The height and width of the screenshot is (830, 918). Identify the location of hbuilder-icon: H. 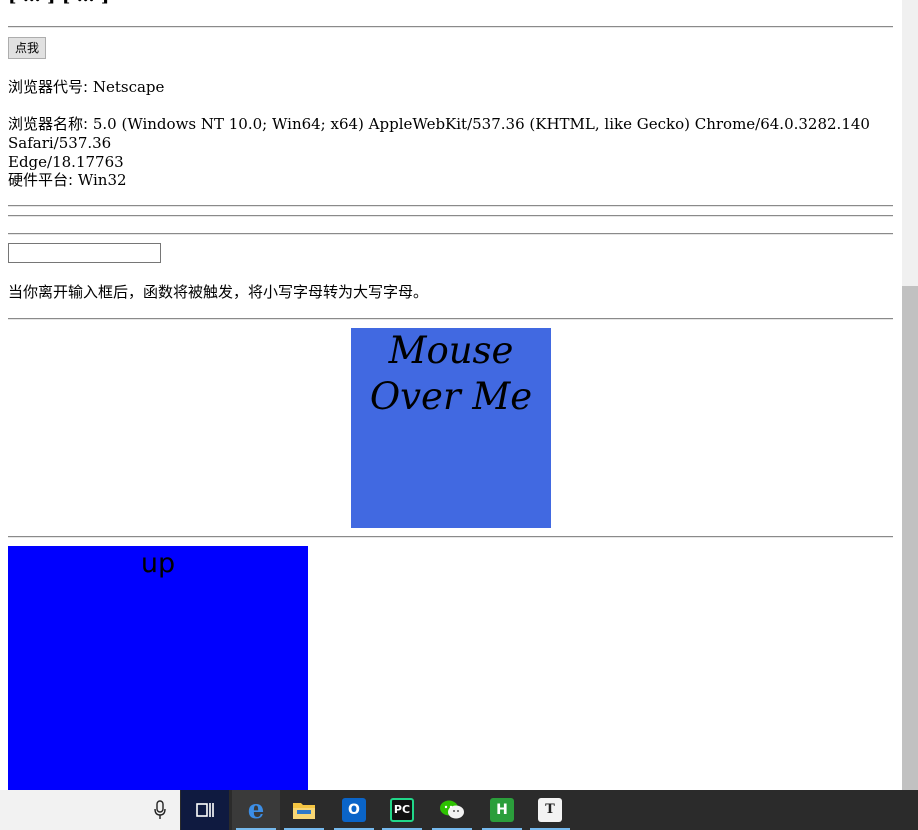
(502, 810).